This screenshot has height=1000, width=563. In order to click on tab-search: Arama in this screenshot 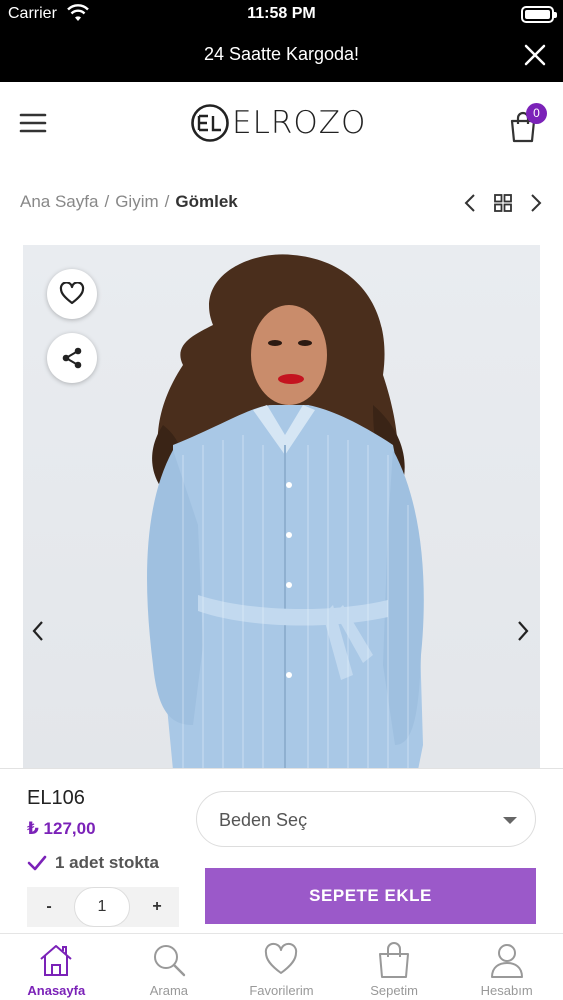, I will do `click(169, 967)`.